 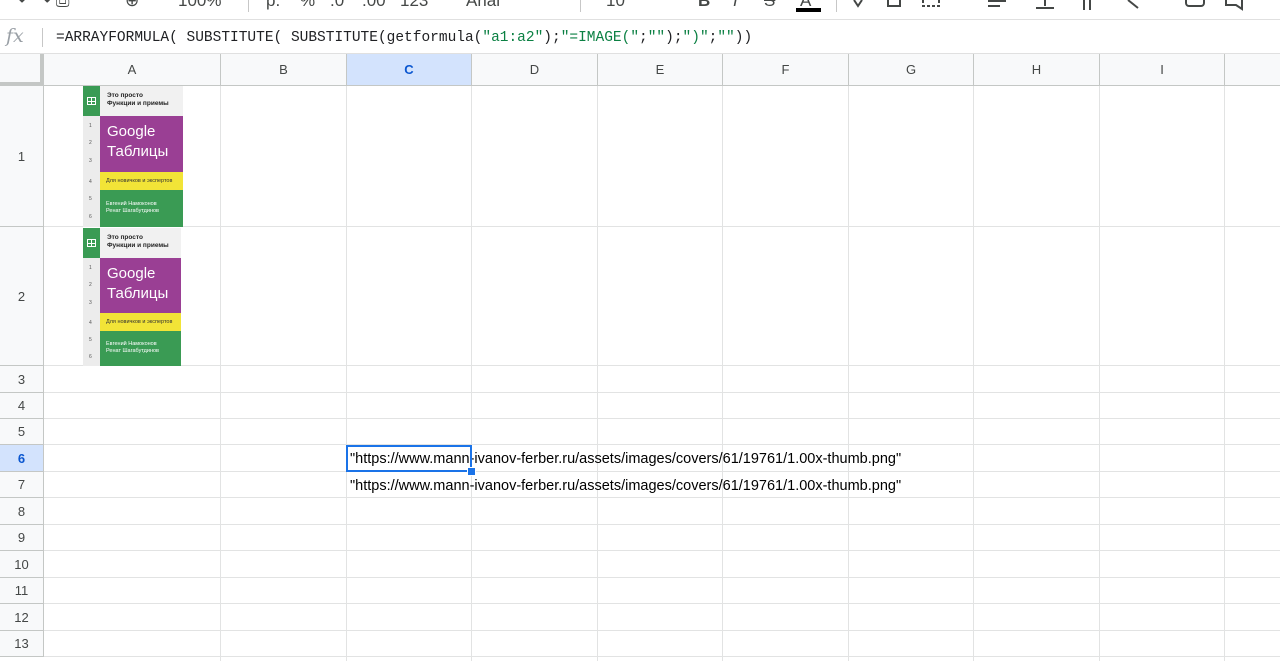 I want to click on row-header-2: 2, so click(x=22, y=296).